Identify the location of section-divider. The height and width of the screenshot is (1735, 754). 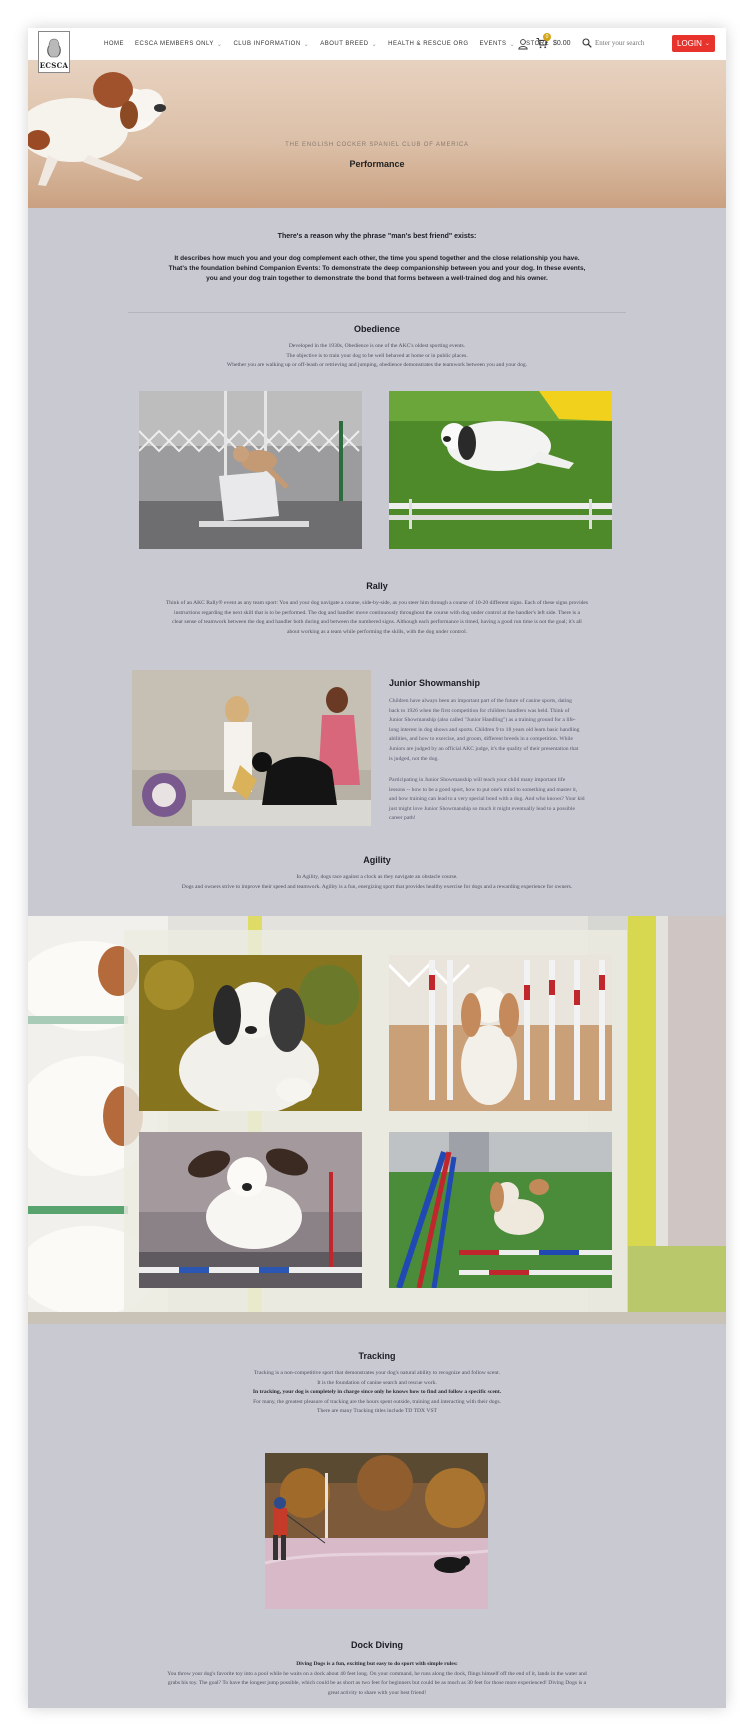
(377, 312).